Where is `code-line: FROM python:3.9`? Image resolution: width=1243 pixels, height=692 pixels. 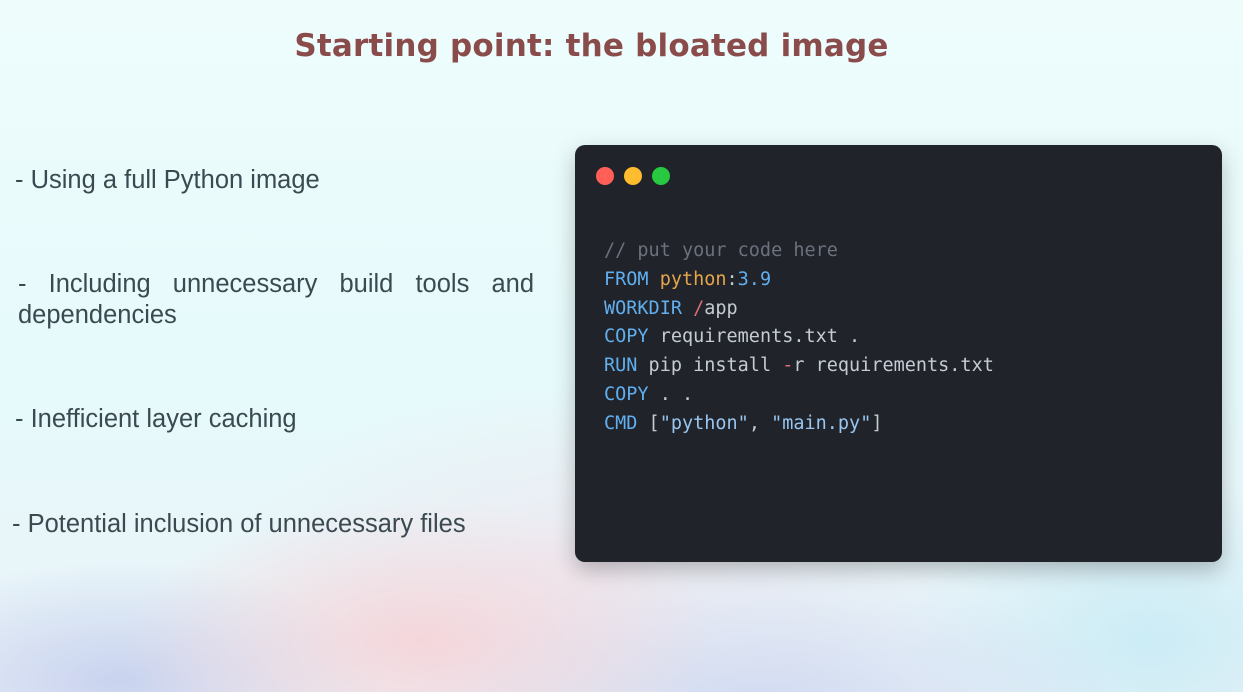 code-line: FROM python:3.9 is located at coordinates (799, 280).